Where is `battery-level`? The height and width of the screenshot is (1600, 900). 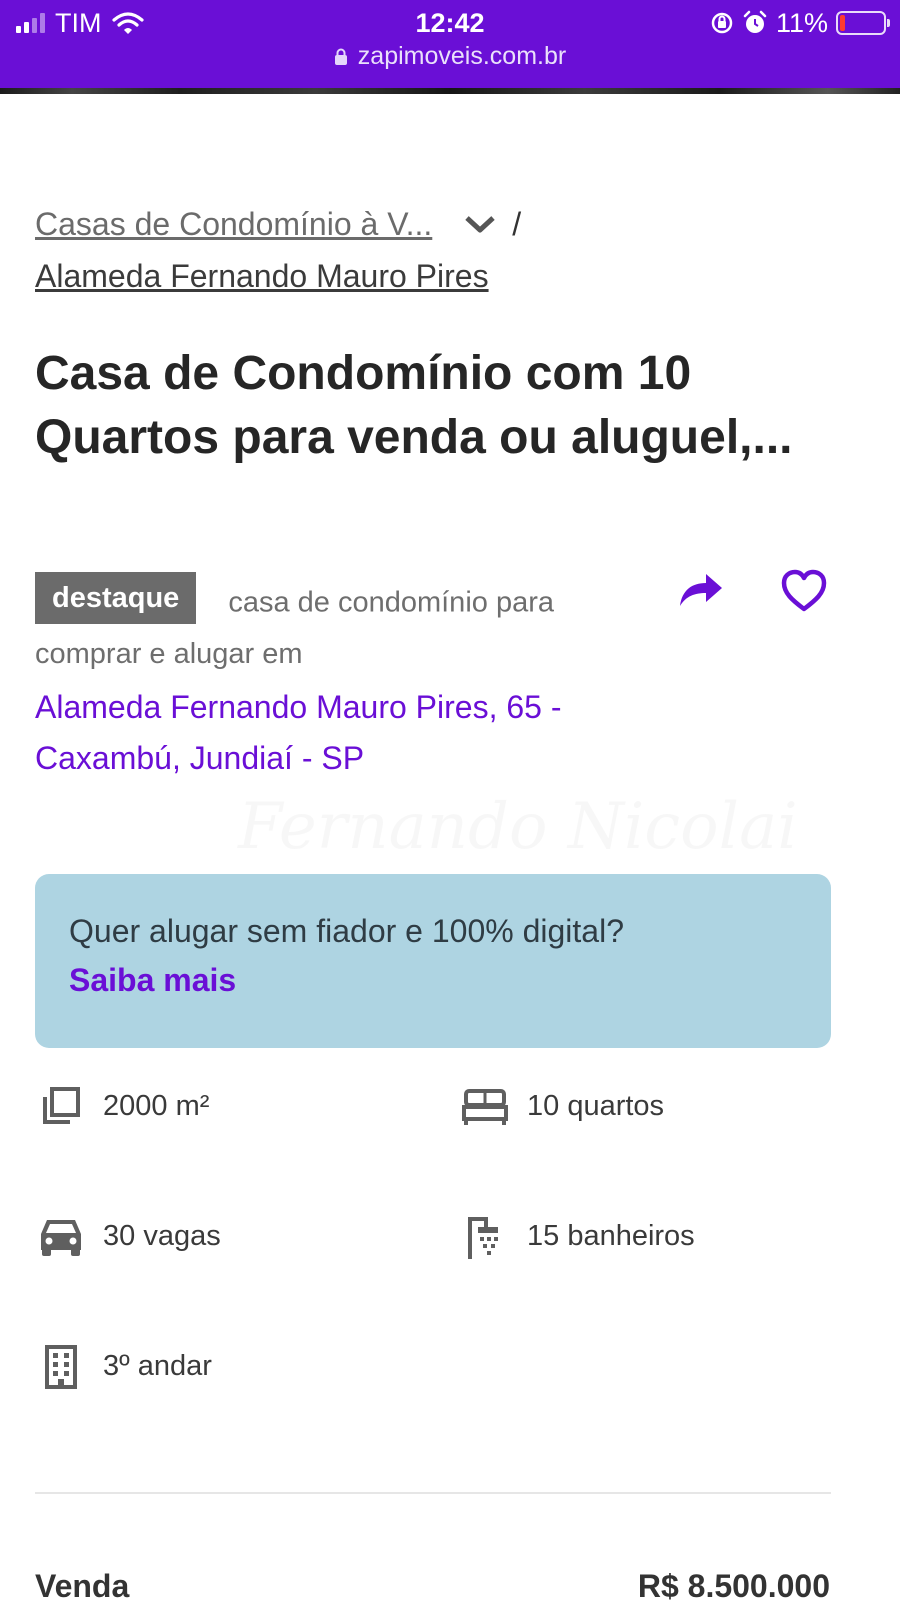 battery-level is located at coordinates (842, 23).